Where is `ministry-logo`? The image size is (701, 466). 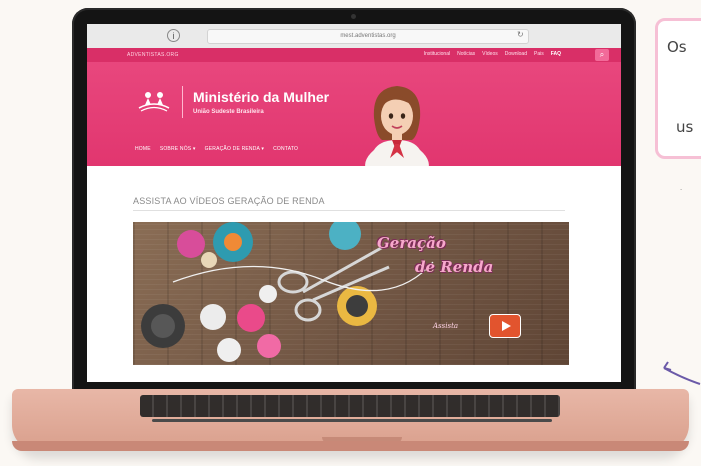 ministry-logo is located at coordinates (154, 101).